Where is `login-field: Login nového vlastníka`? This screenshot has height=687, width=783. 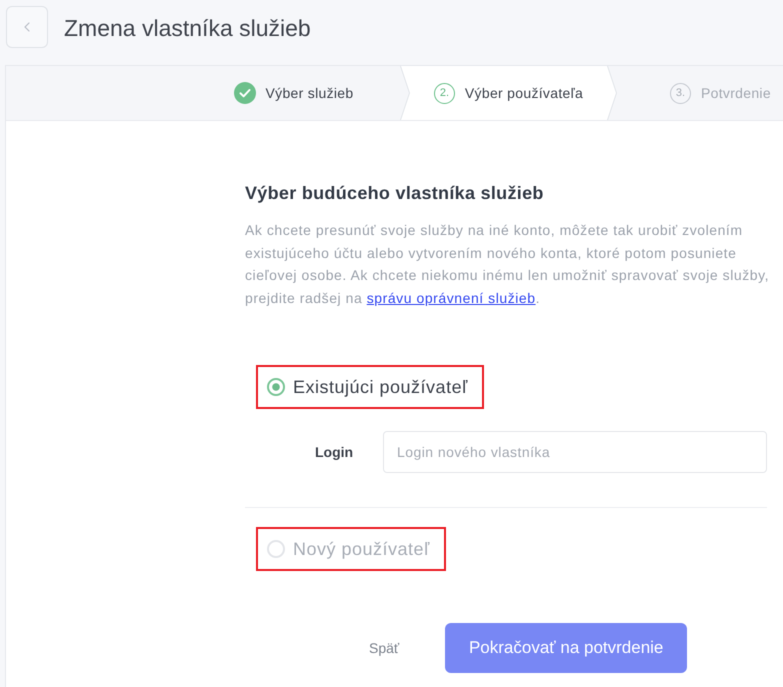
login-field: Login nového vlastníka is located at coordinates (575, 452).